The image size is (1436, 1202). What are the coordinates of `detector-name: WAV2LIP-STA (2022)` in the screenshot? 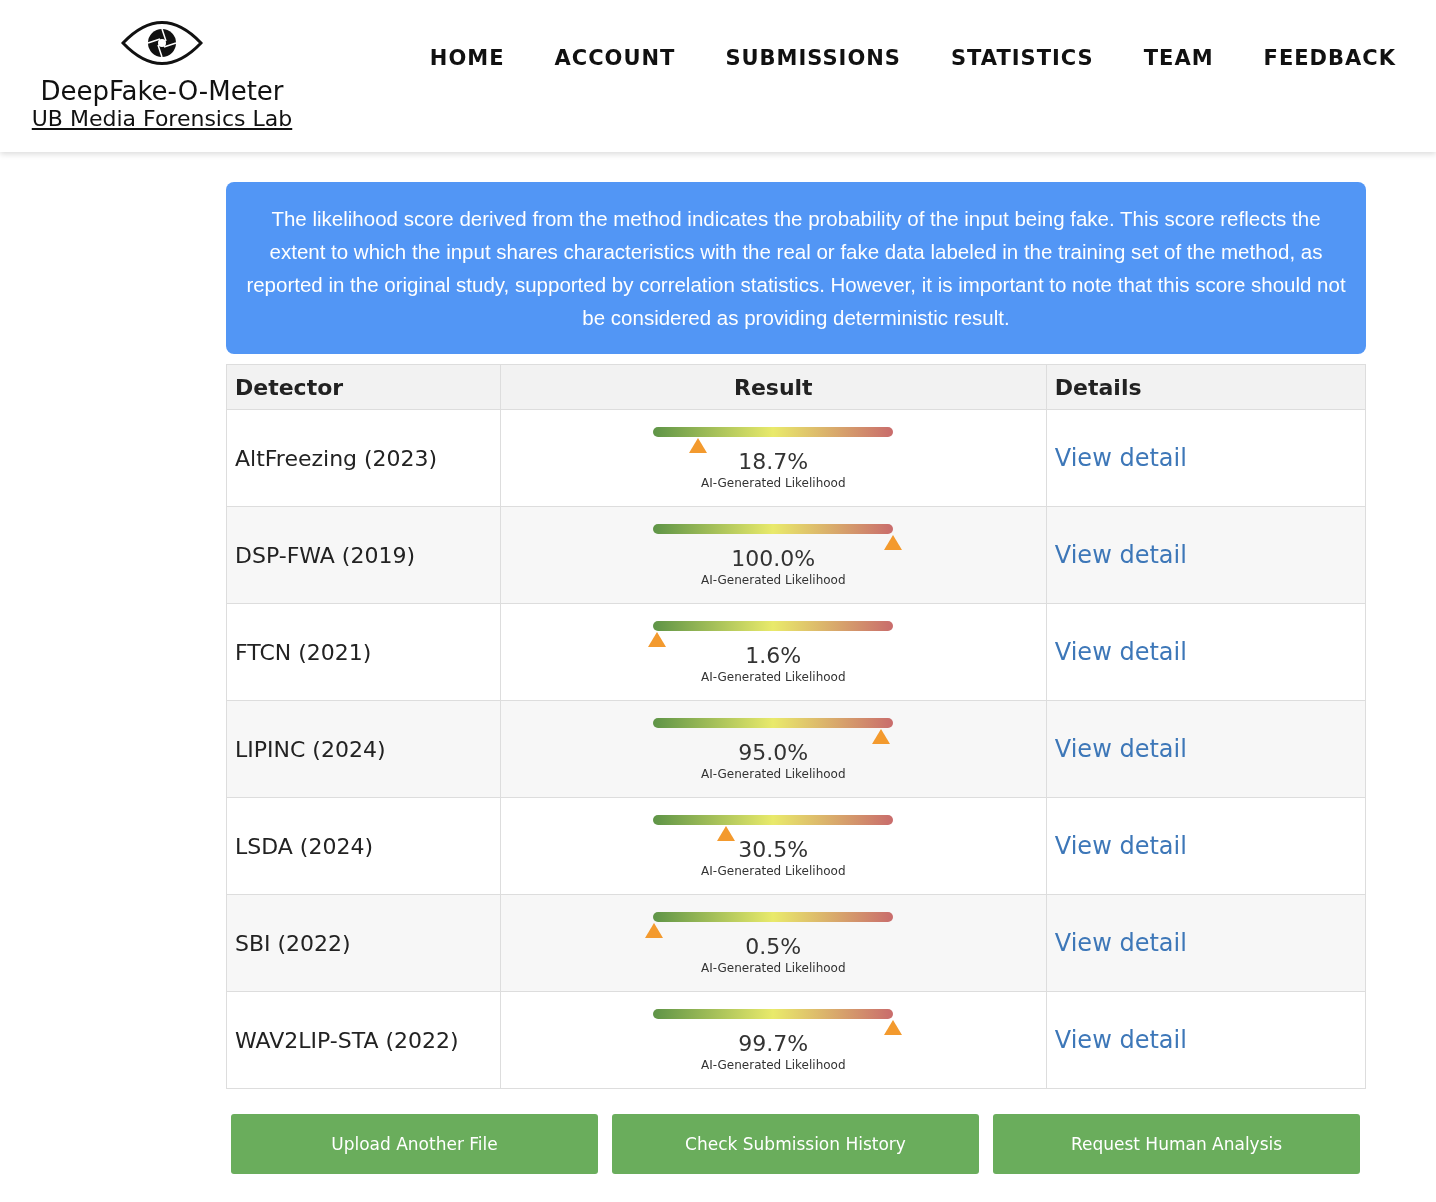 It's located at (347, 1040).